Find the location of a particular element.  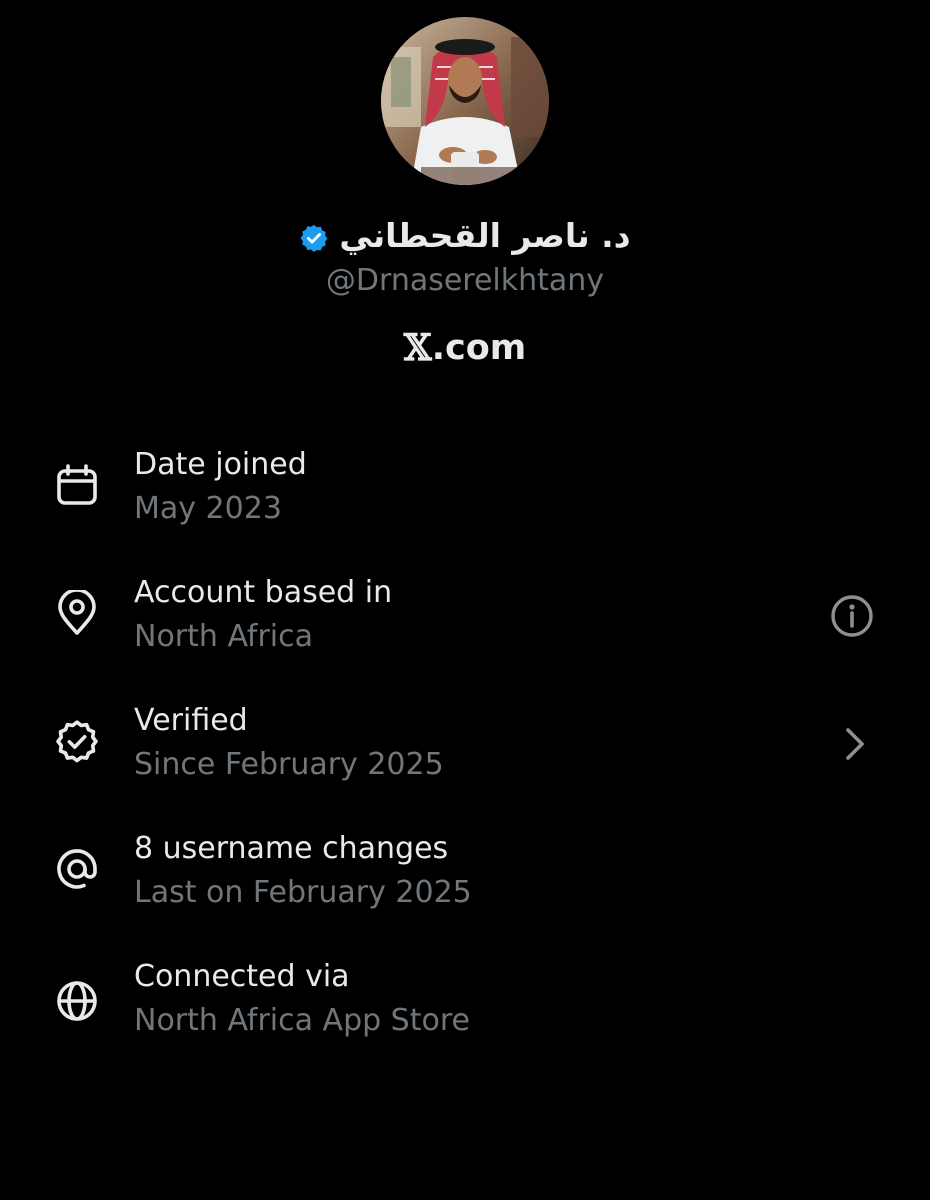

row-subtitle: North Africa App Store is located at coordinates (302, 1020).